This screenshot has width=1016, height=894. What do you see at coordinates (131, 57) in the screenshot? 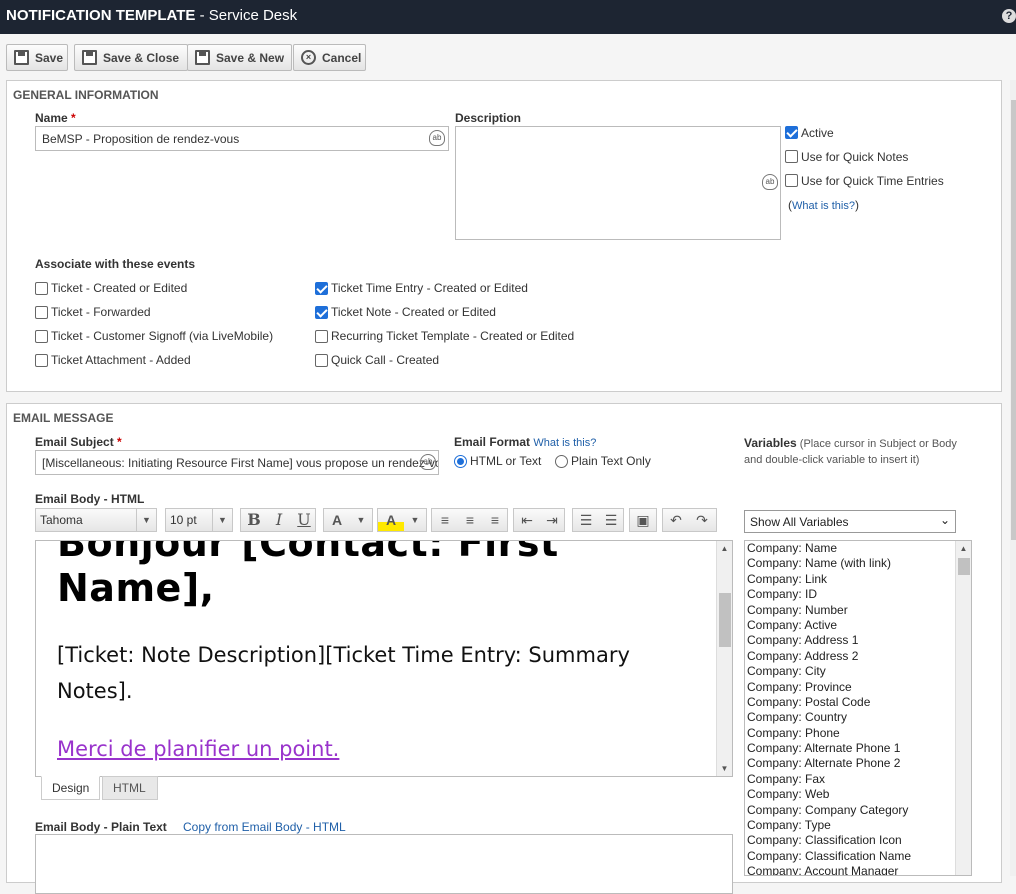
I see `save-close-button: Save & Close` at bounding box center [131, 57].